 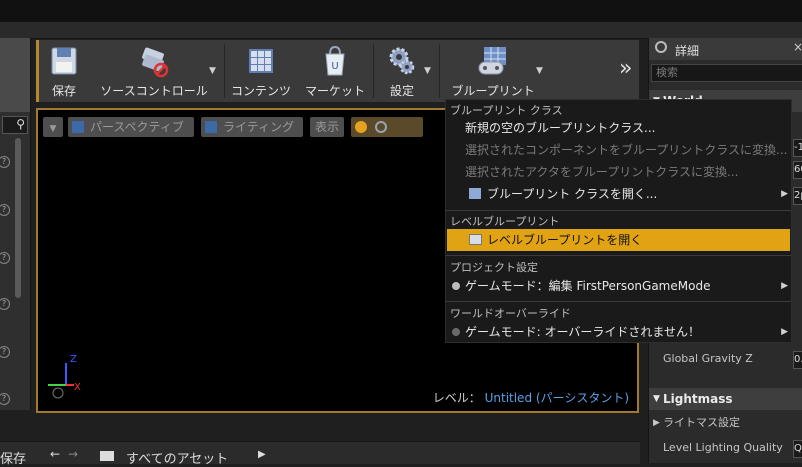 I want to click on settings-button: 設定, so click(x=402, y=71).